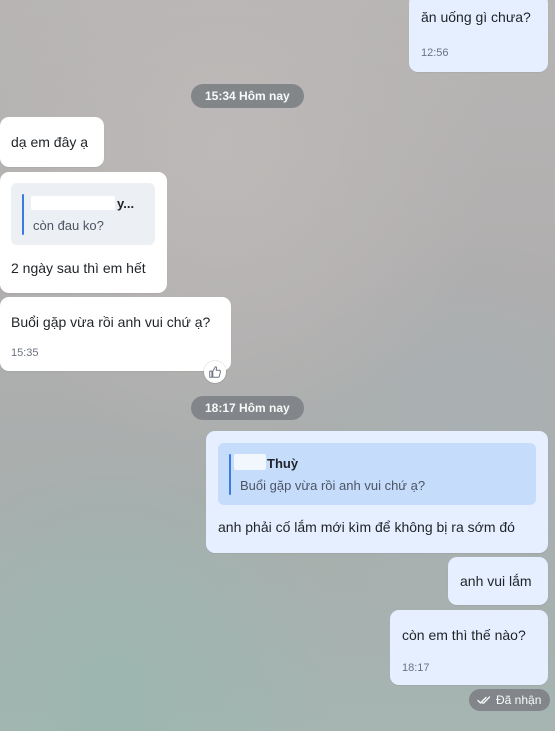 The image size is (555, 731). Describe the element at coordinates (476, 17) in the screenshot. I see `message-text: ăn uống gì chưa?` at that location.